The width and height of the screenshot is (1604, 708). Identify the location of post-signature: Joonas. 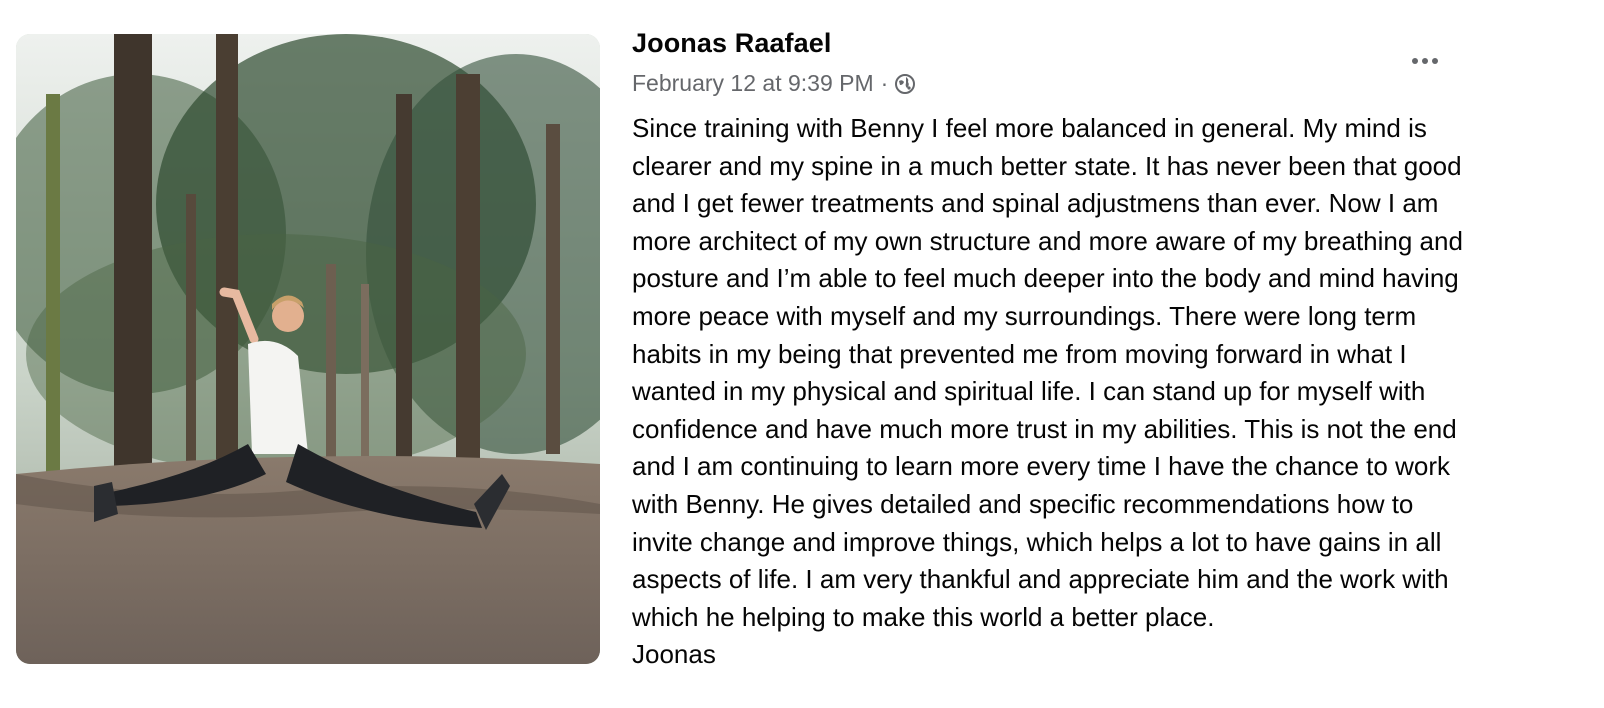
(674, 654).